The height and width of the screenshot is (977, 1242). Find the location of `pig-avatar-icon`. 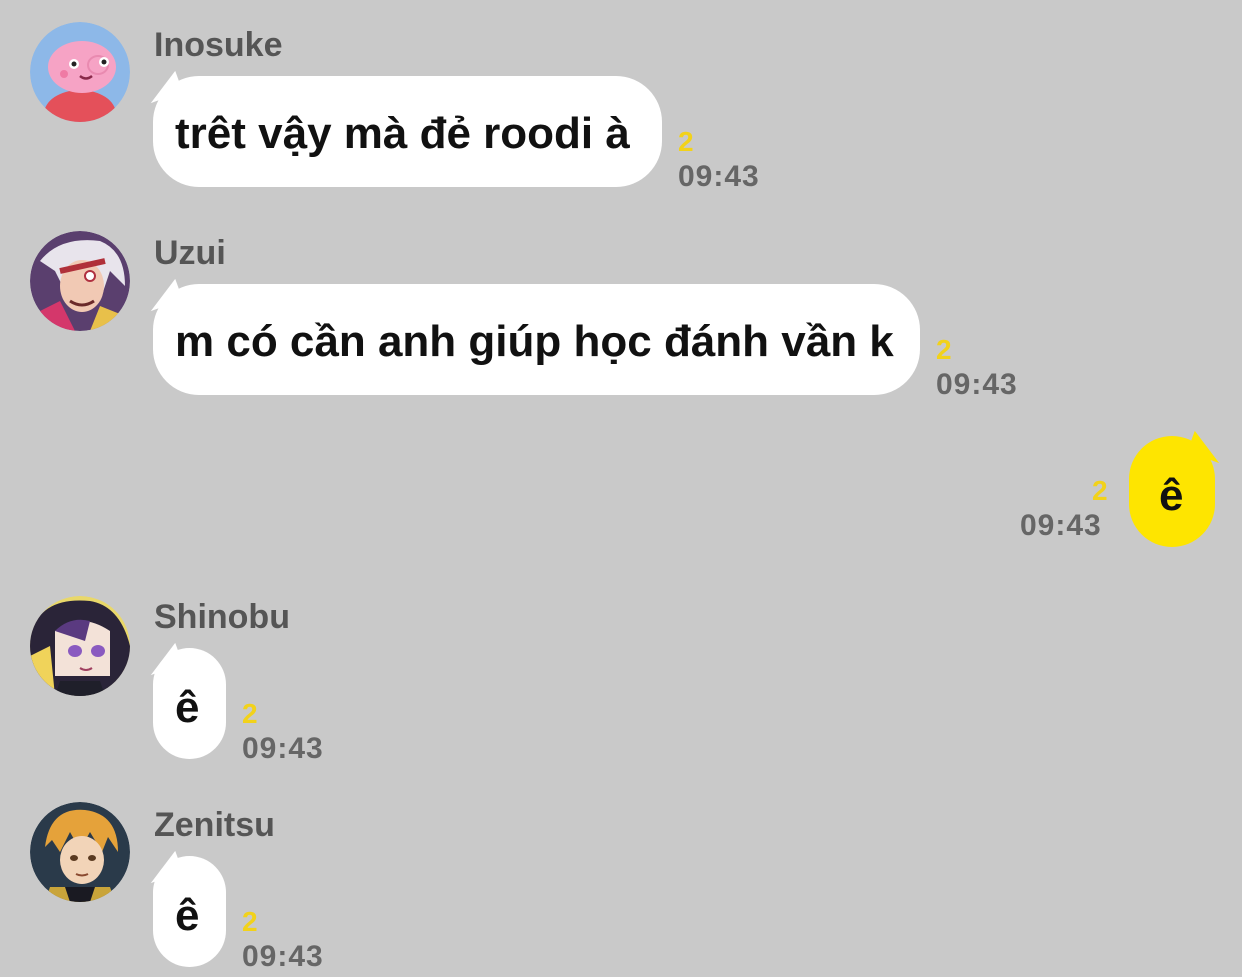

pig-avatar-icon is located at coordinates (80, 72).